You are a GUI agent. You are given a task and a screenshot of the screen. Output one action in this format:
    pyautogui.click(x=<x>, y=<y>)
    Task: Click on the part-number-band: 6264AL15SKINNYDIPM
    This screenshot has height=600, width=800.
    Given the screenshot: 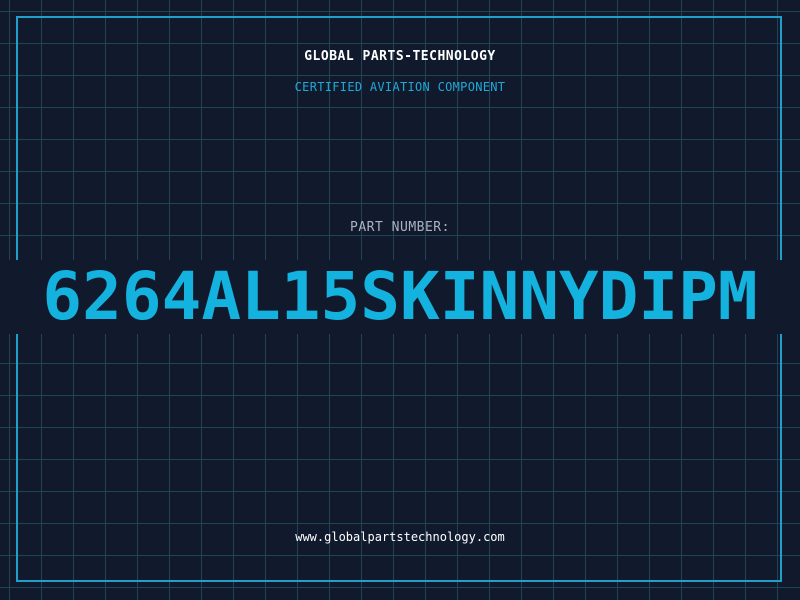 What is the action you would take?
    pyautogui.click(x=400, y=297)
    